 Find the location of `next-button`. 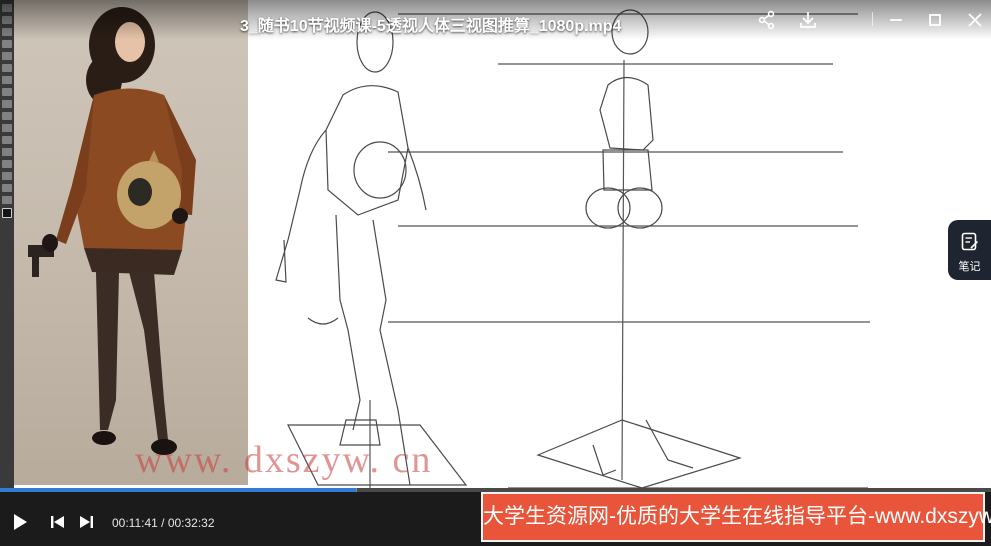

next-button is located at coordinates (86, 522).